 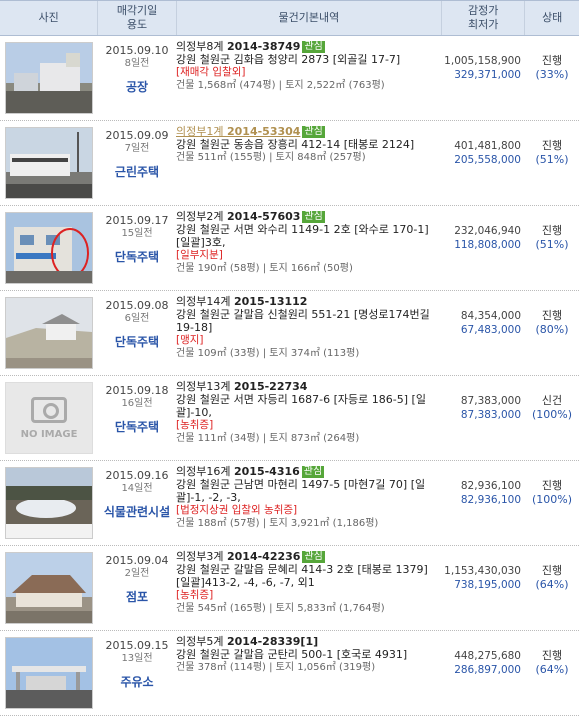 I want to click on property-use: 점포, so click(x=137, y=597).